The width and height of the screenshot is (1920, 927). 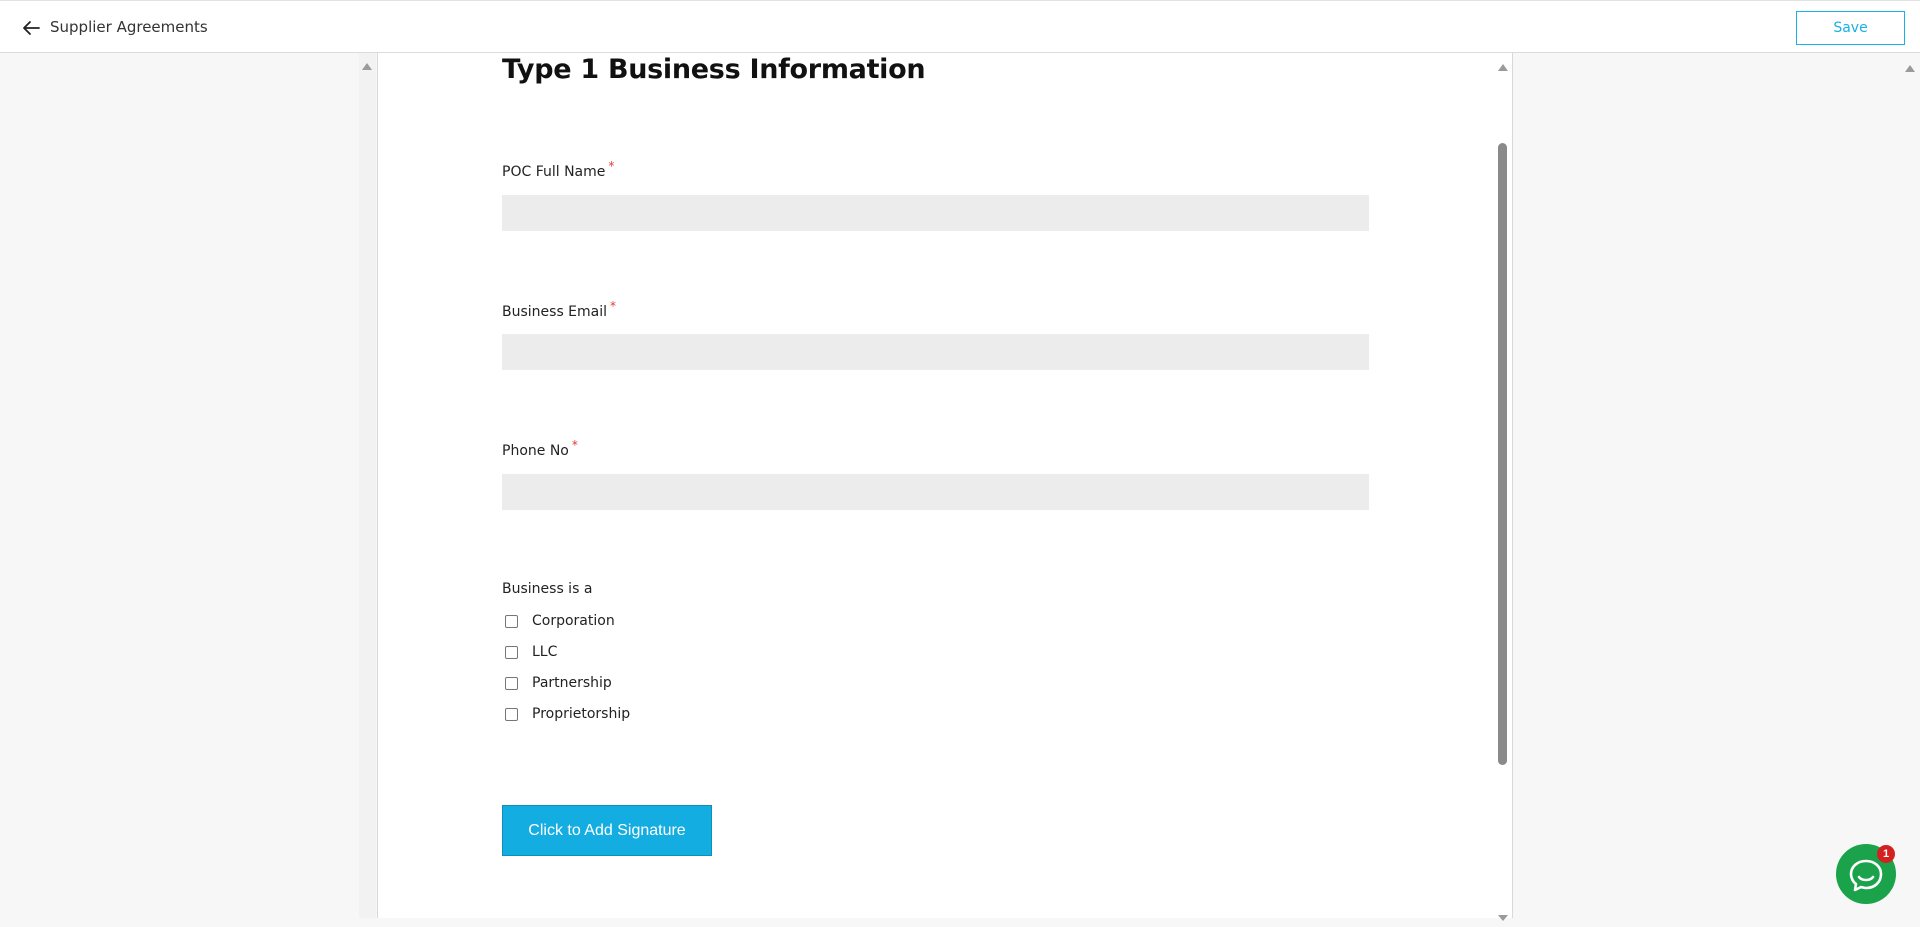 What do you see at coordinates (714, 69) in the screenshot?
I see `form-title: Type 1 Business Information` at bounding box center [714, 69].